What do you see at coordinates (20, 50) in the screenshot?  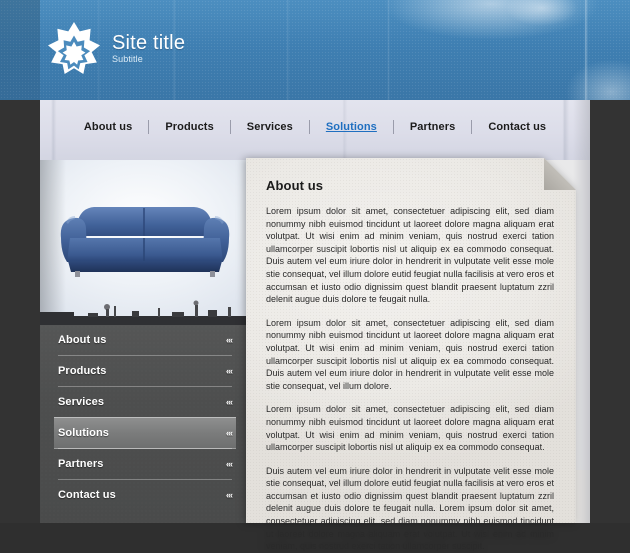 I see `header-left-gutter-shade` at bounding box center [20, 50].